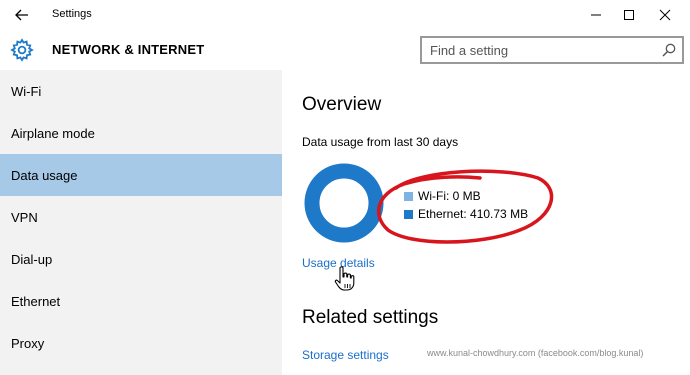 This screenshot has width=690, height=375. I want to click on close-icon, so click(665, 15).